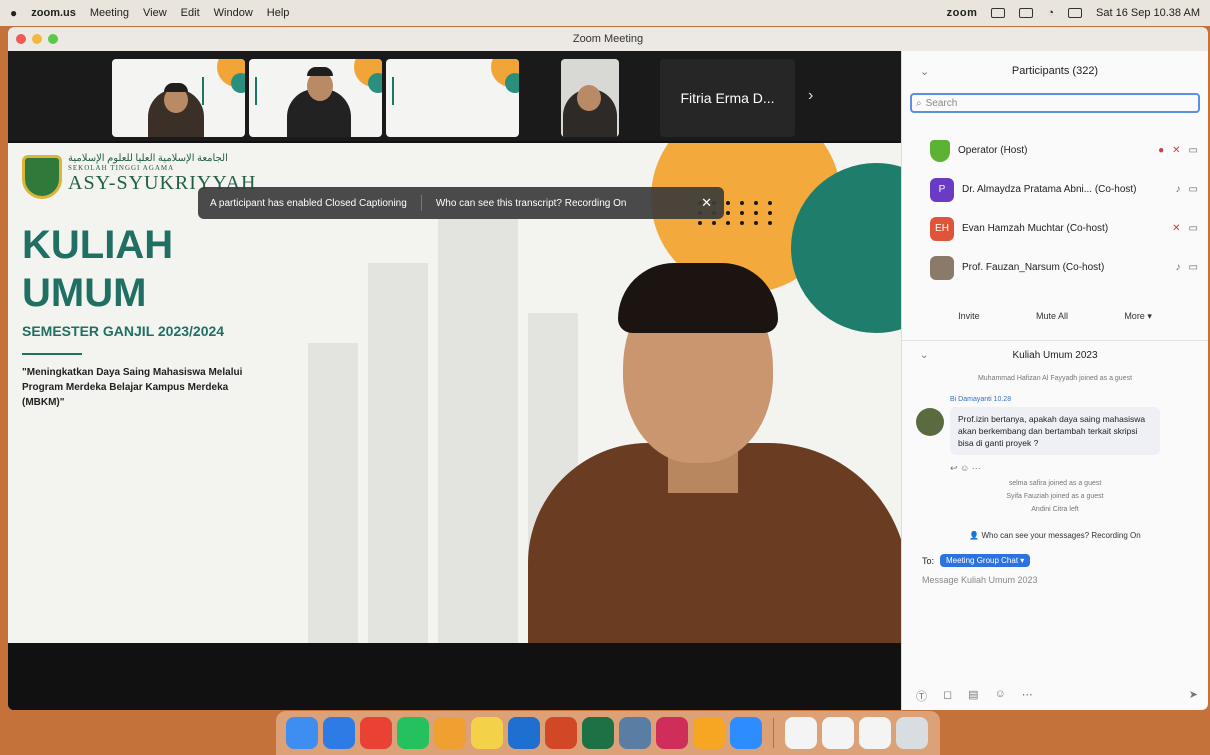  What do you see at coordinates (1055, 496) in the screenshot?
I see `chat-system-message: Syifa Fauziah joined as a guest` at bounding box center [1055, 496].